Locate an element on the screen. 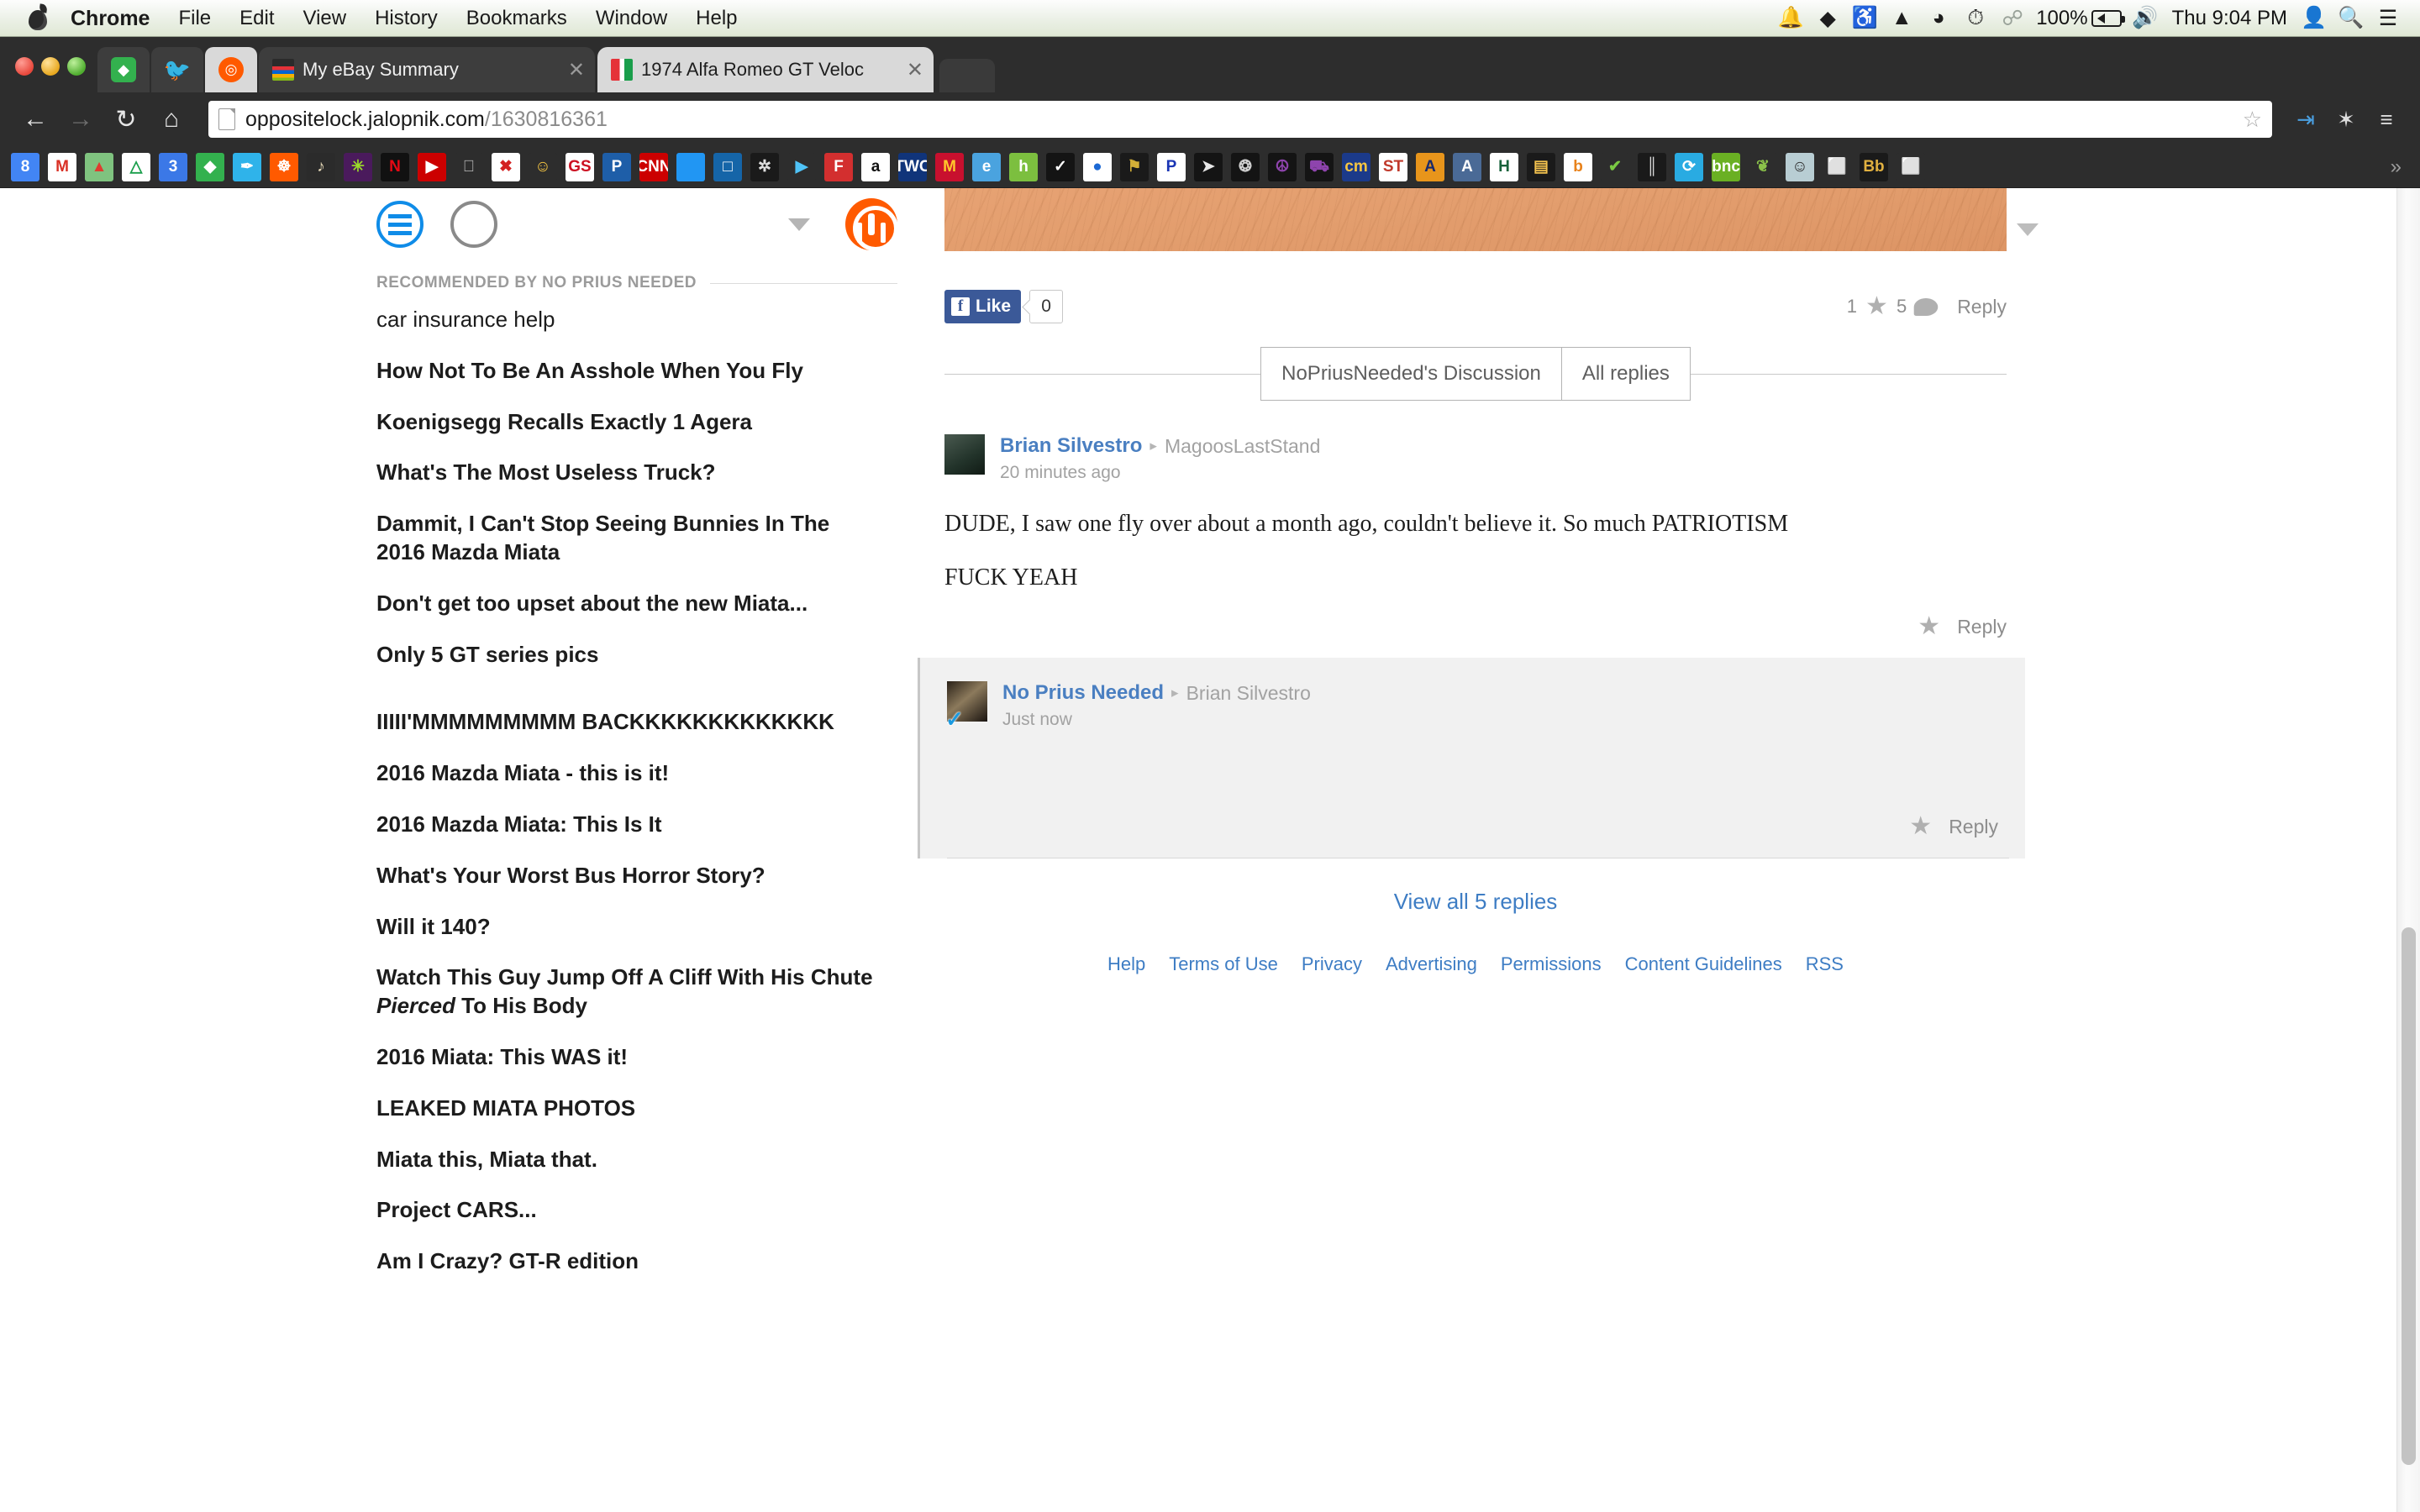 The image size is (2420, 1512). battery-icon: 100% is located at coordinates (2079, 18).